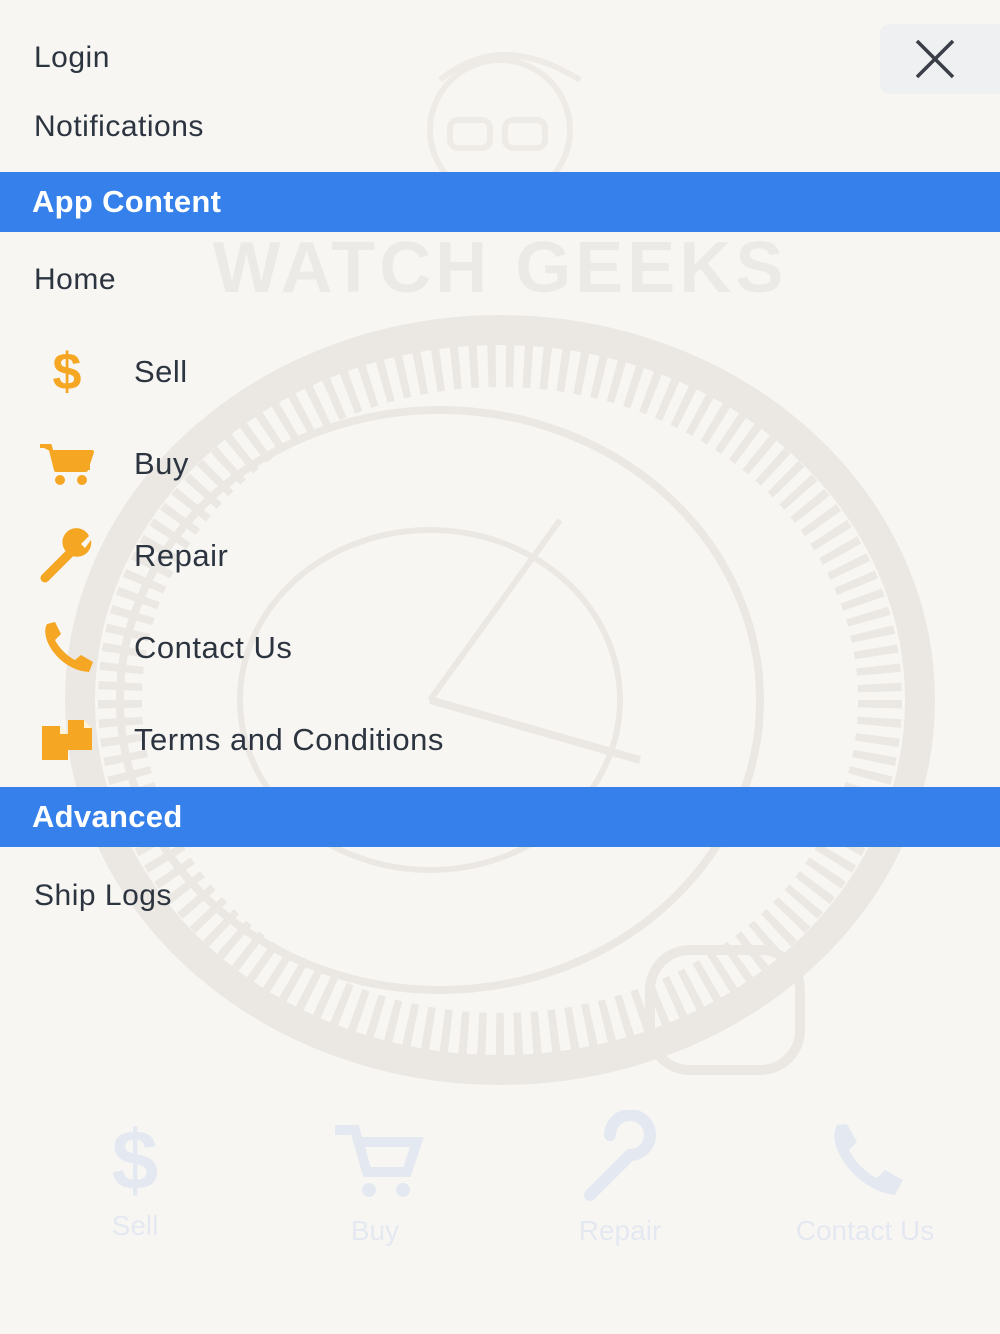 This screenshot has height=1334, width=1000. What do you see at coordinates (500, 556) in the screenshot?
I see `menu-item-repair: Repair` at bounding box center [500, 556].